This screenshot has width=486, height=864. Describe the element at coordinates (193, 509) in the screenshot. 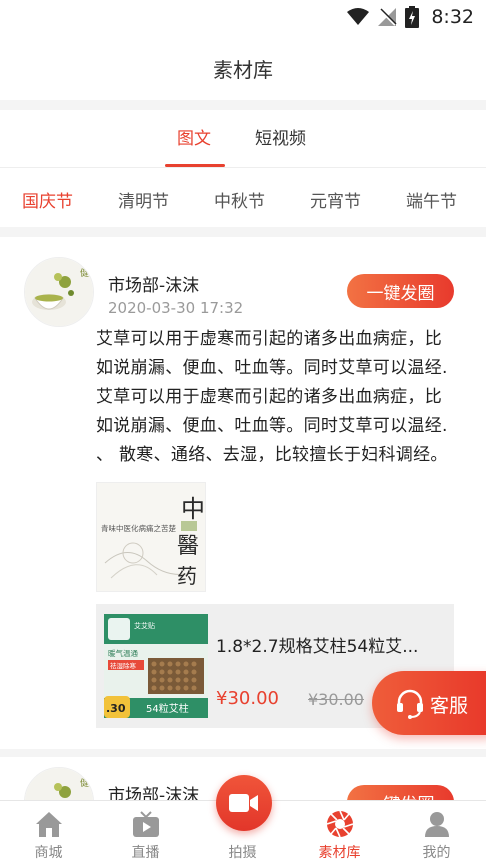

I see `poster-char: 中` at that location.